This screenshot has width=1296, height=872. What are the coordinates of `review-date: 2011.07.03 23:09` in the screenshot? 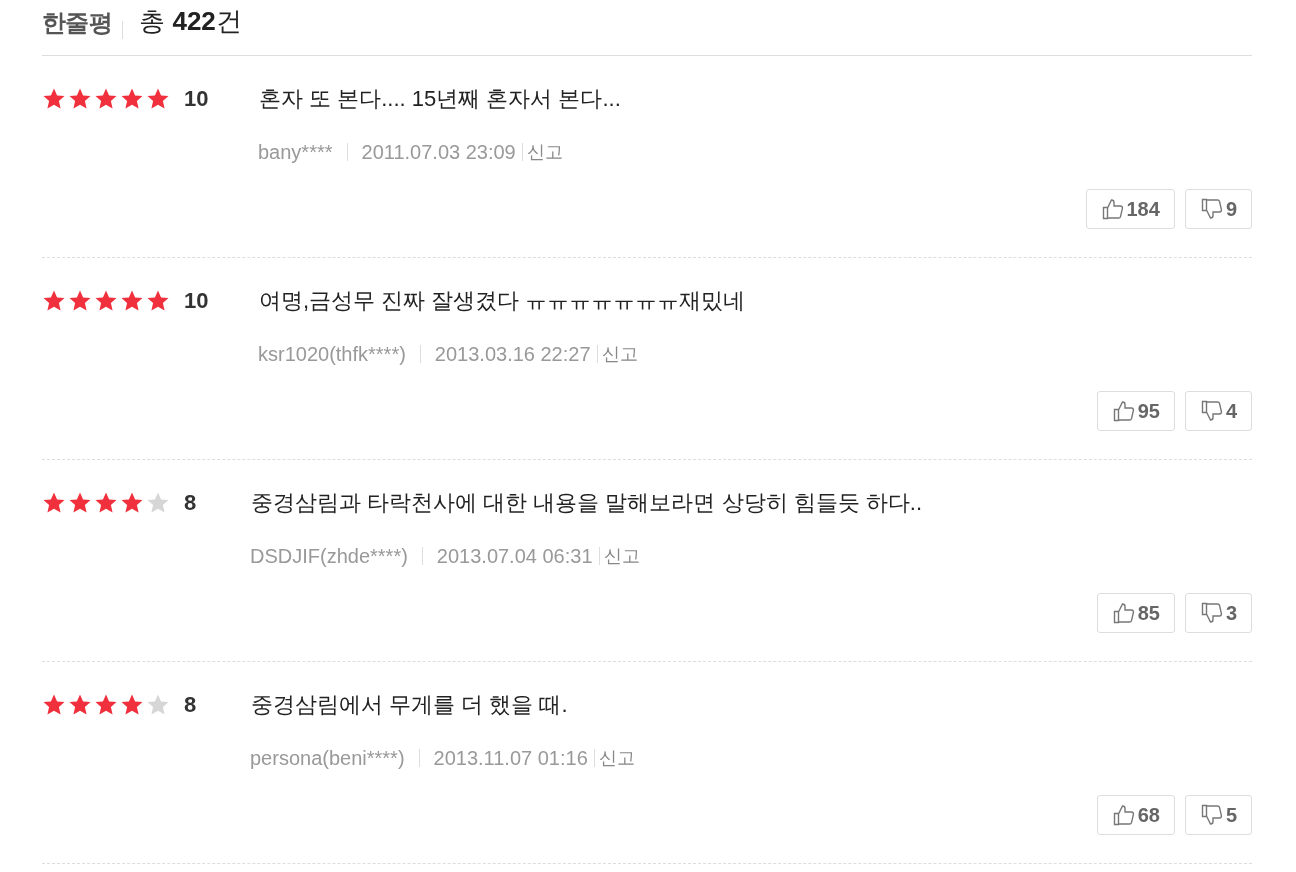 It's located at (438, 152).